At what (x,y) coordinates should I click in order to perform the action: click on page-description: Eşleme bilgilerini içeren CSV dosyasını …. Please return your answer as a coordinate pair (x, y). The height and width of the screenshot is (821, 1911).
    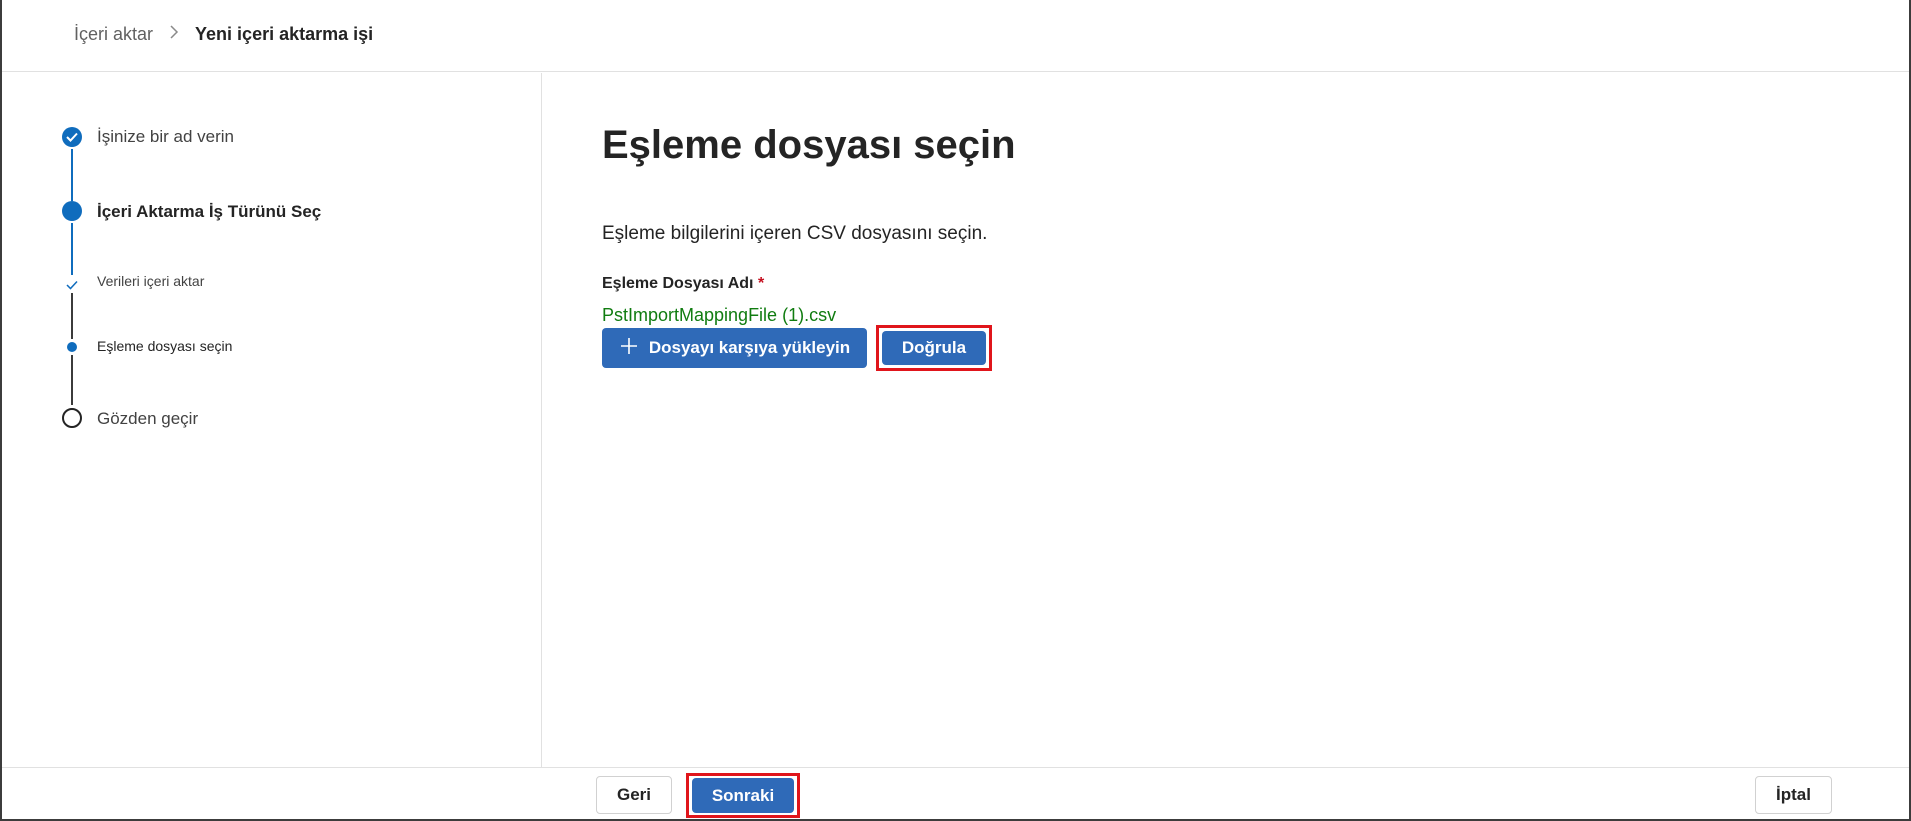
    Looking at the image, I should click on (795, 233).